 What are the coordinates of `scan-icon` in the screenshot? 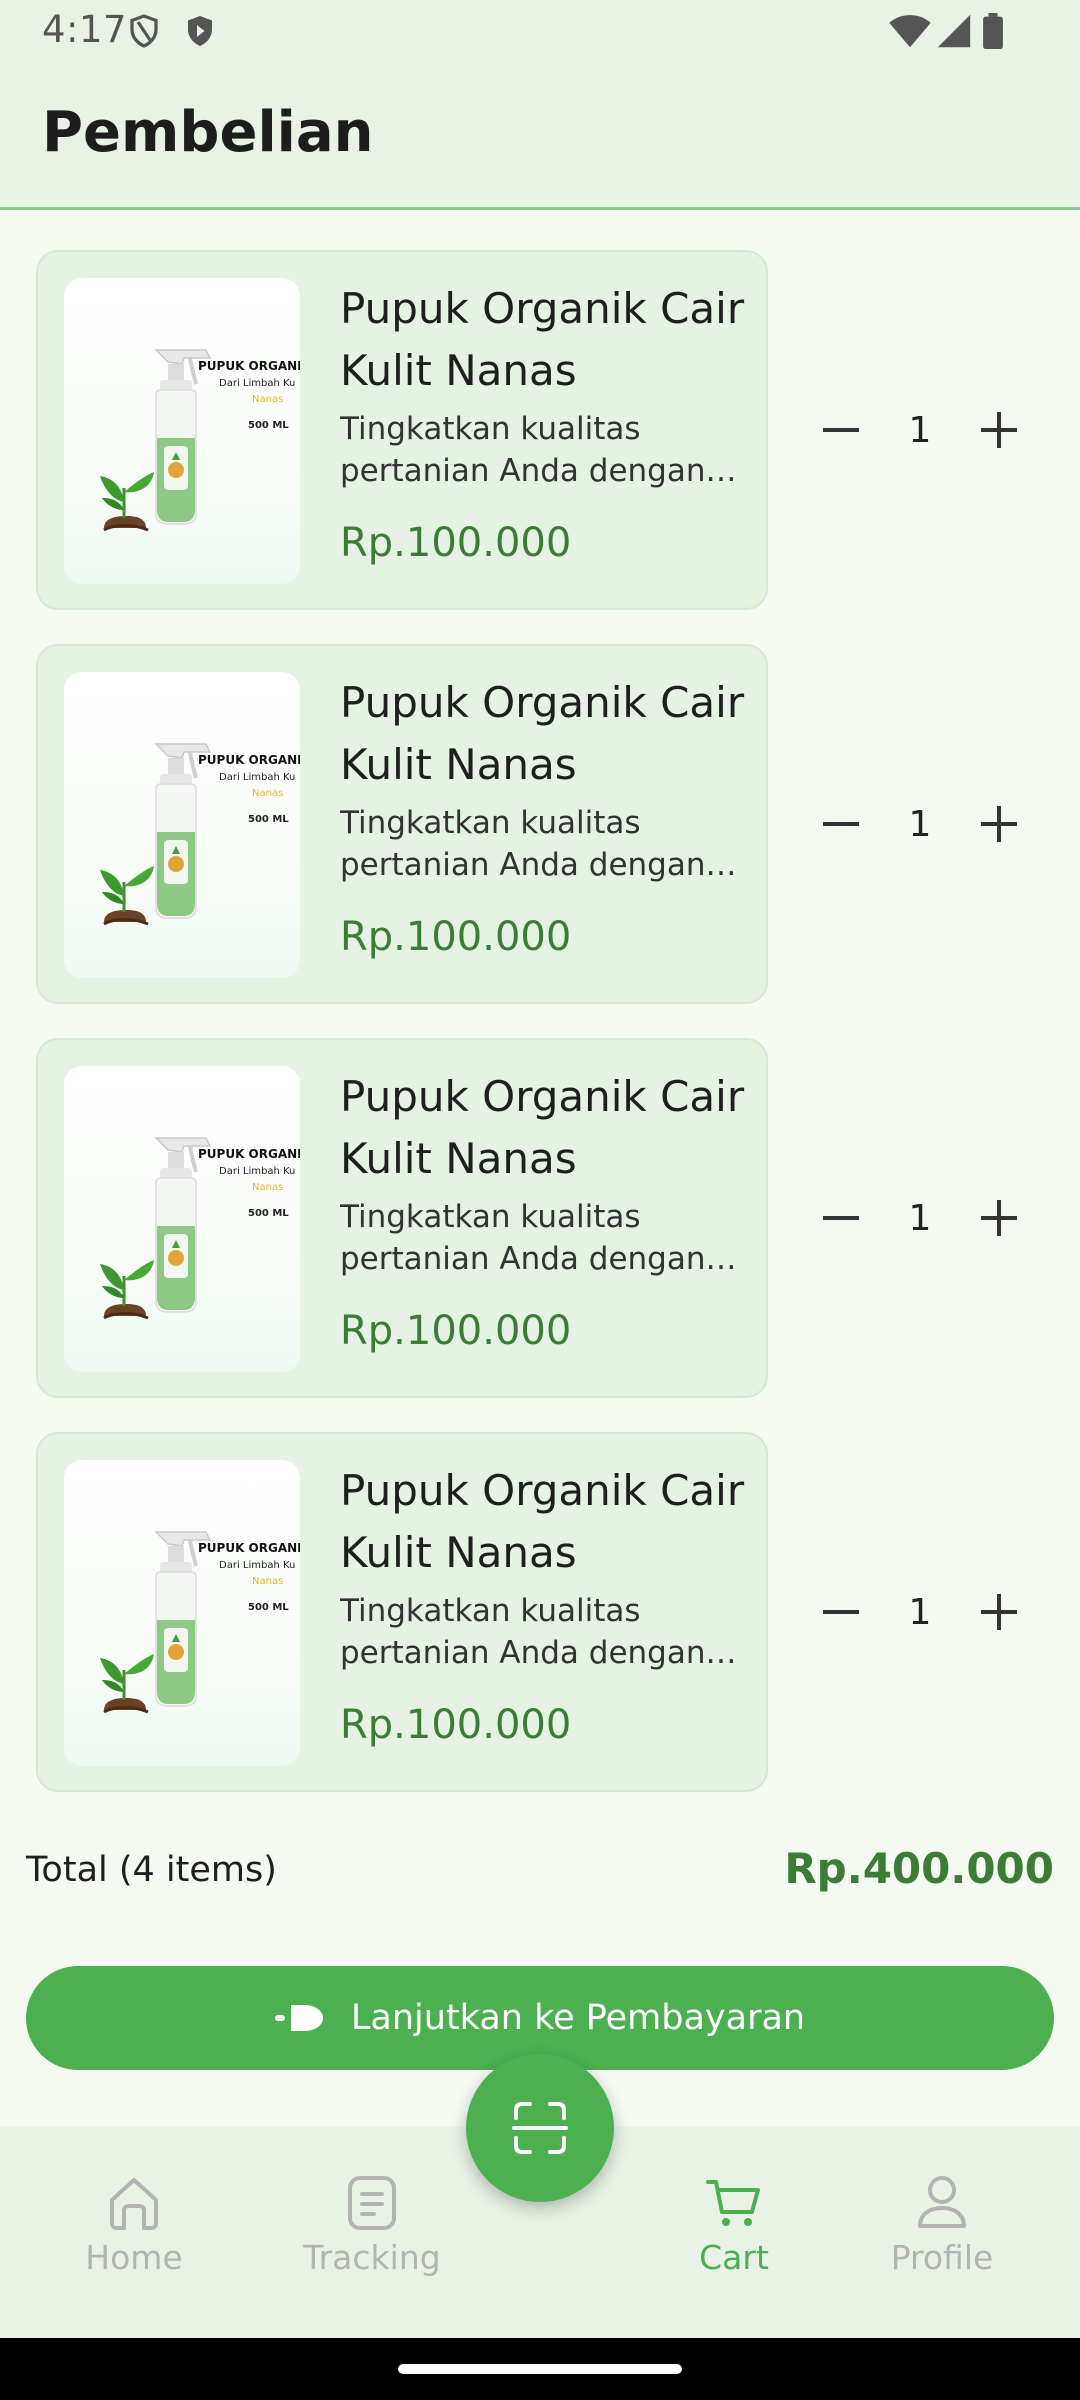 It's located at (540, 2128).